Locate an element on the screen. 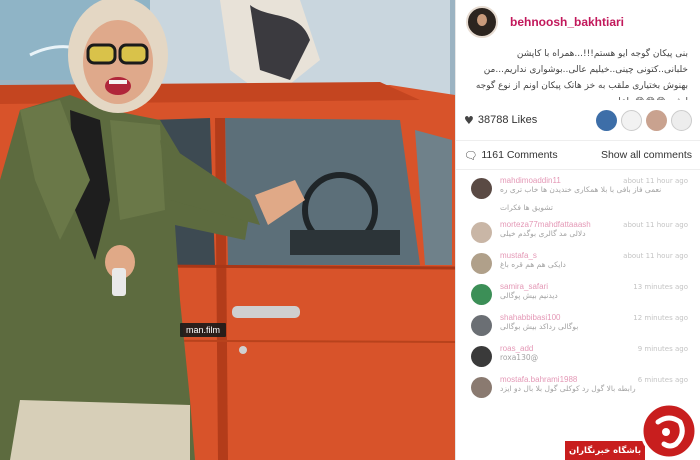 The height and width of the screenshot is (460, 700). show-all-comments-link: Show all comments is located at coordinates (646, 155).